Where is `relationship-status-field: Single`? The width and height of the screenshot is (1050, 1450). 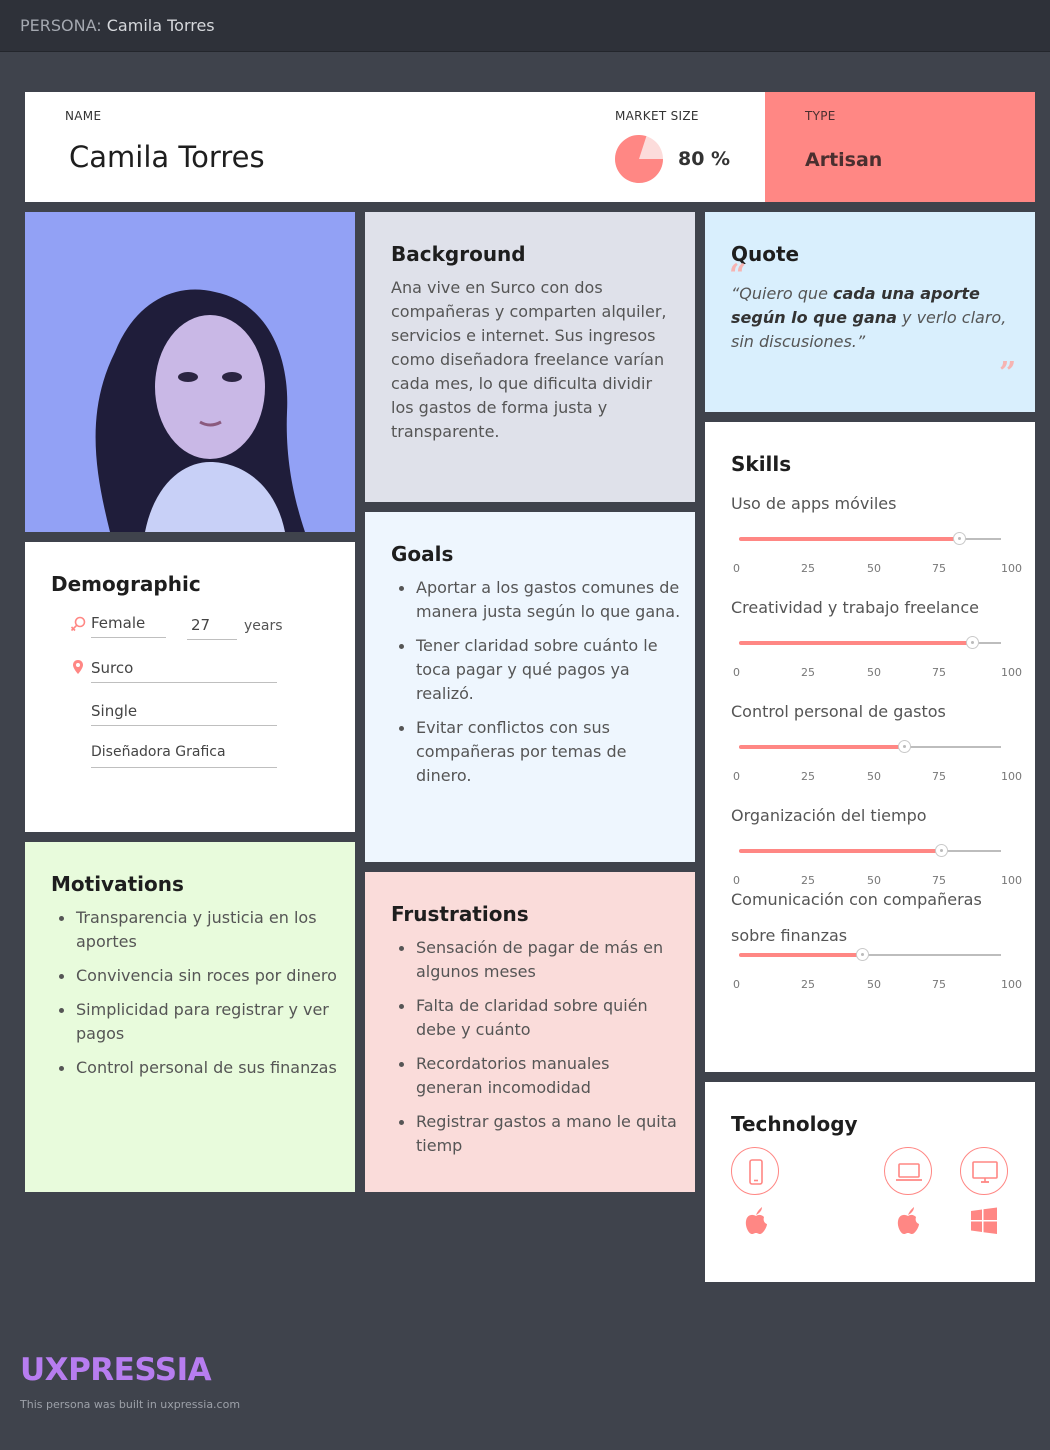
relationship-status-field: Single is located at coordinates (184, 714).